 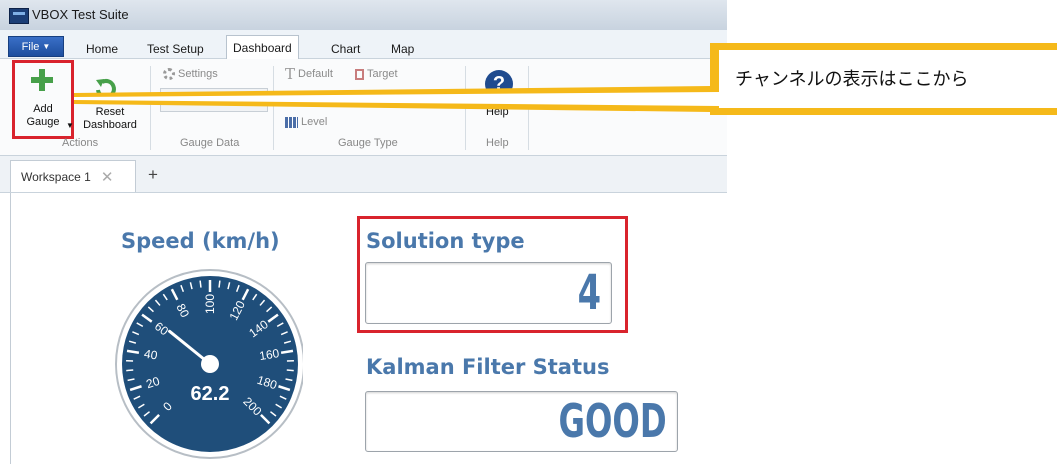 I want to click on gauge-data-group-label: Gauge Data, so click(x=210, y=143).